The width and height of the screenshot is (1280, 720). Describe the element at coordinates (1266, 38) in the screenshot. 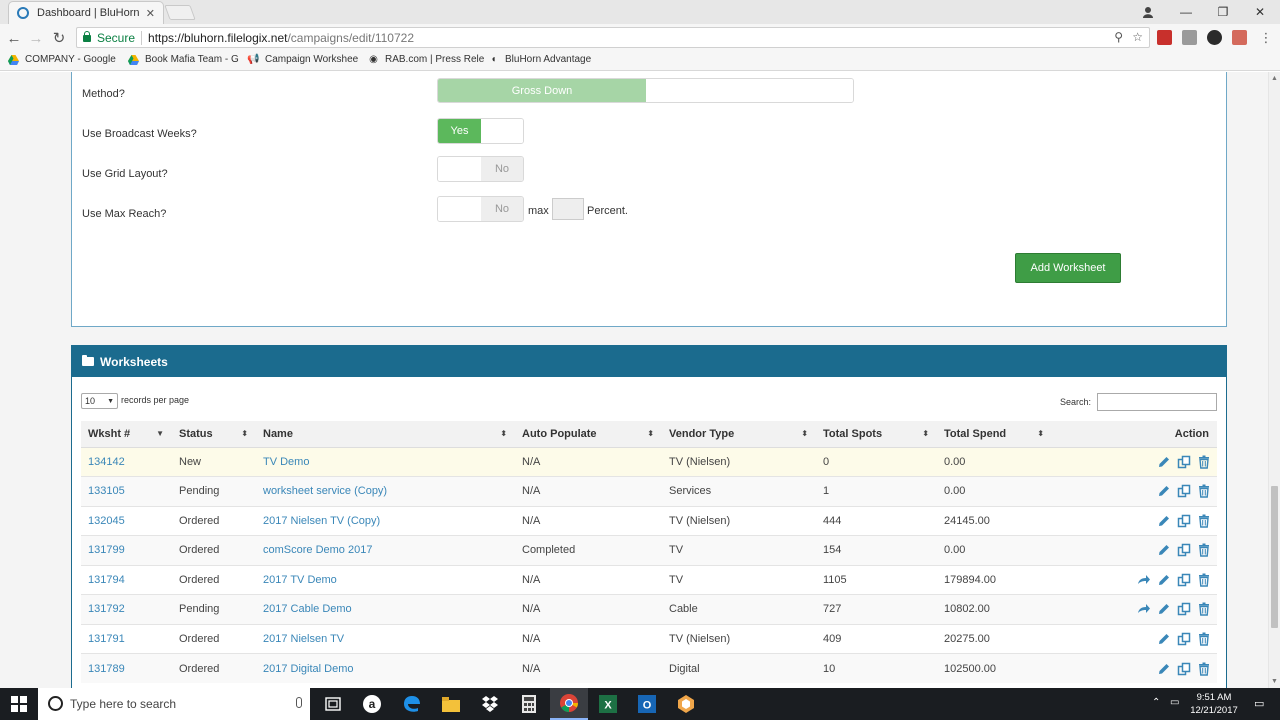

I see `menu-icon: ⋮` at that location.